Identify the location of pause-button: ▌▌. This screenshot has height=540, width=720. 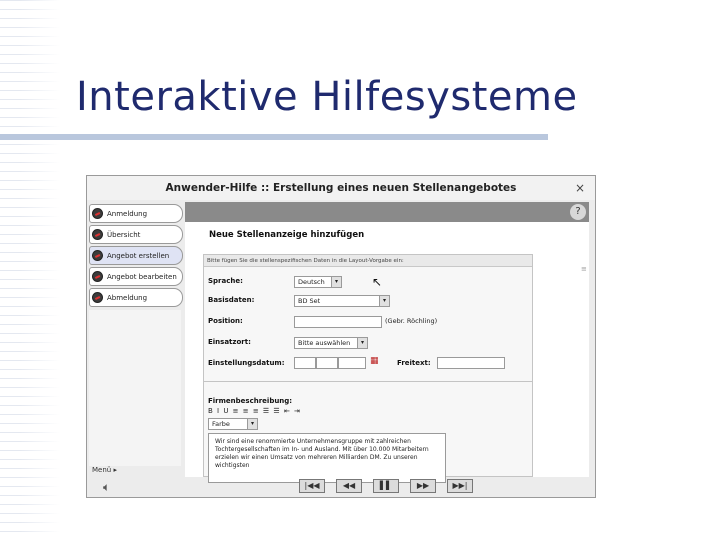
(386, 486).